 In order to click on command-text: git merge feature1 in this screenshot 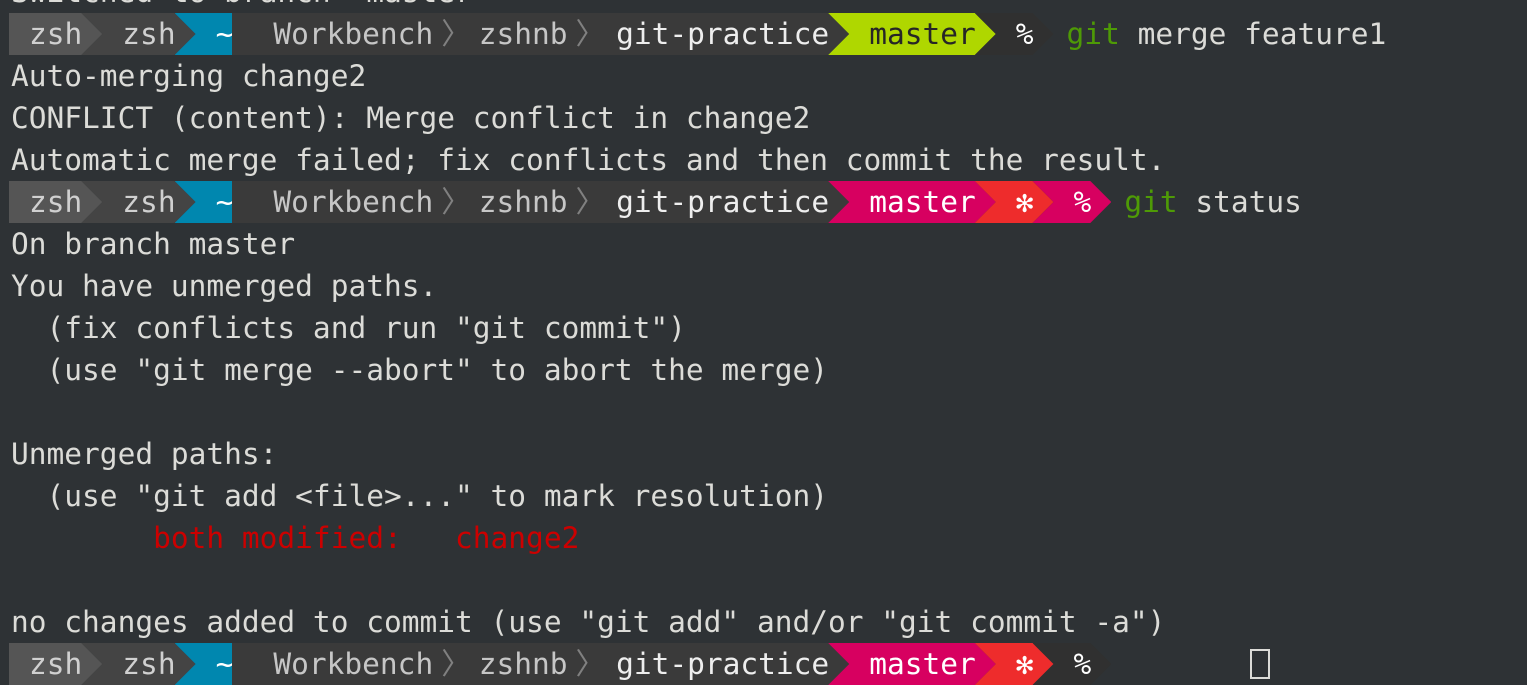, I will do `click(1210, 34)`.